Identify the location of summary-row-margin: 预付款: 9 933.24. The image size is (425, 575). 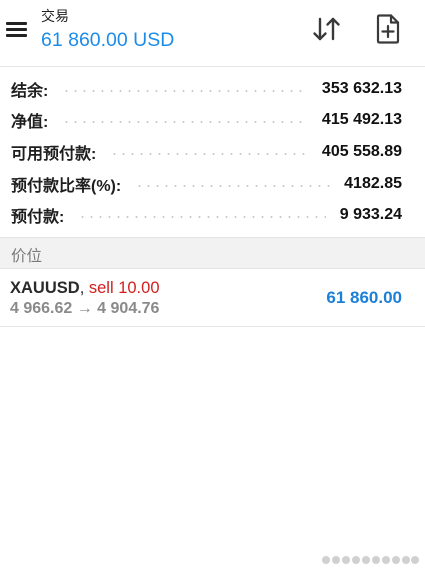
(212, 215).